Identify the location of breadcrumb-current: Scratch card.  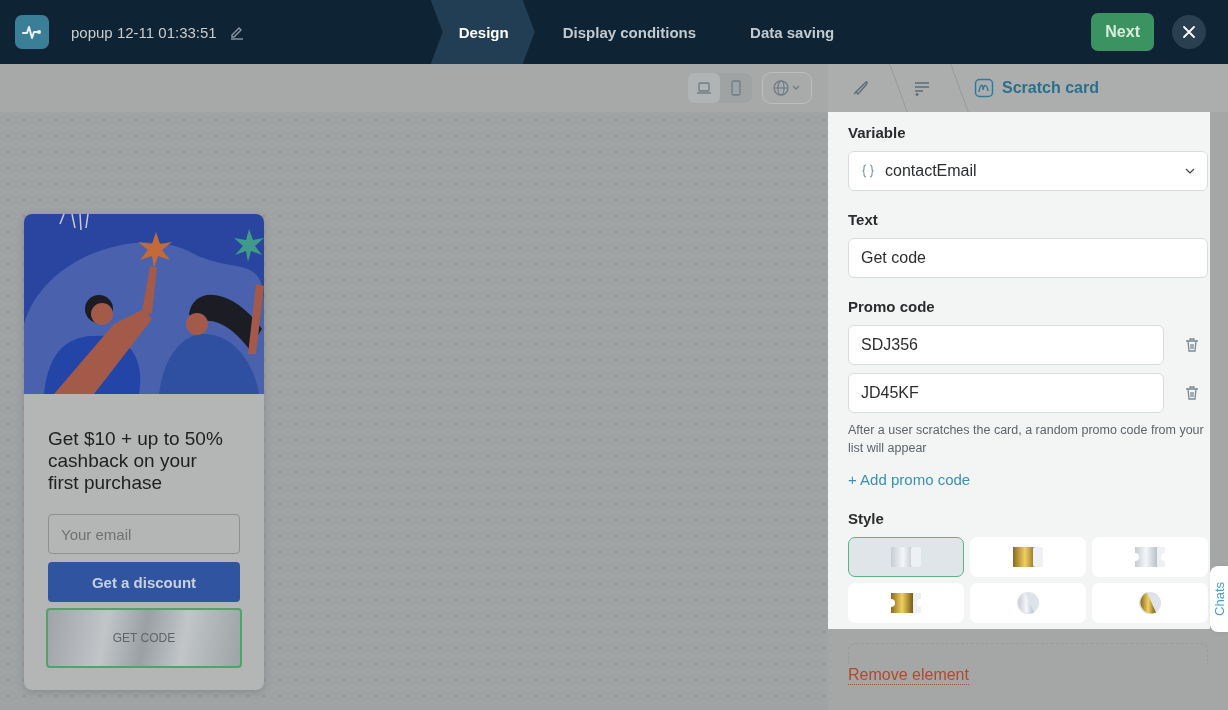
(1050, 88).